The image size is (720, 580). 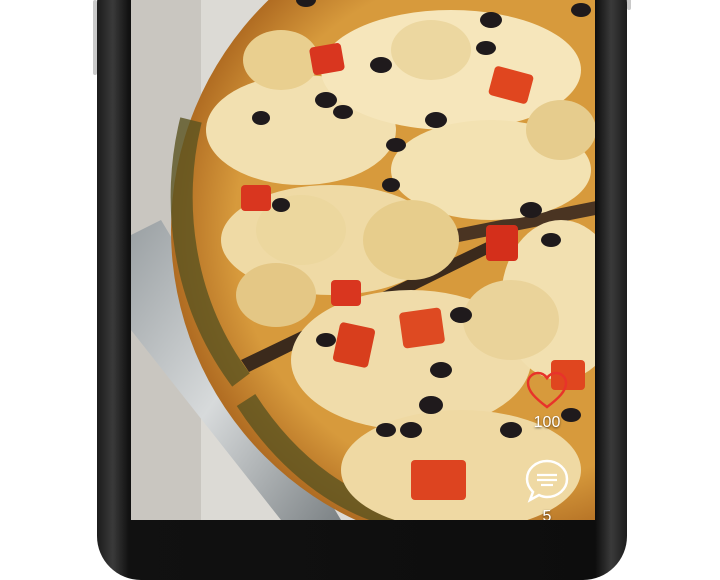 I want to click on heart-outline-icon, so click(x=547, y=390).